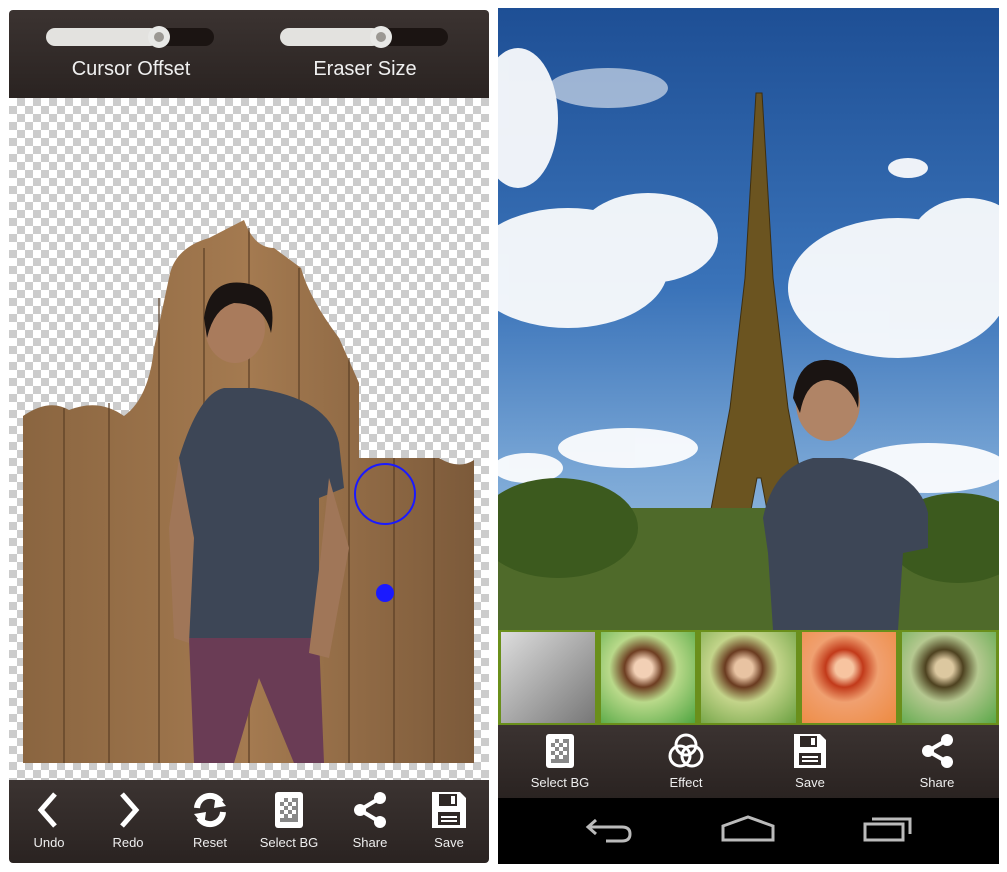  I want to click on bottom-toolbar: Undo Redo Reset Select BG Share Save, so click(249, 821).